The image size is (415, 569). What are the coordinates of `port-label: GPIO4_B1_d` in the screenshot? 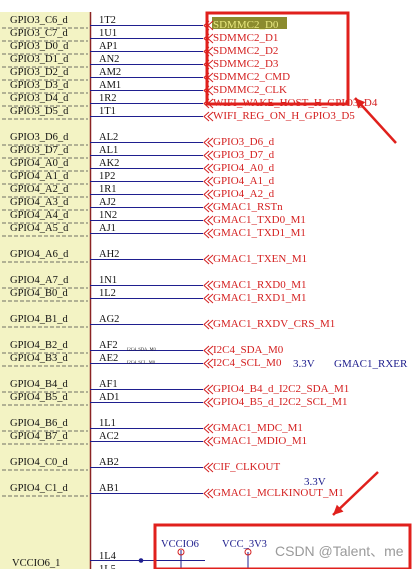 It's located at (39, 319).